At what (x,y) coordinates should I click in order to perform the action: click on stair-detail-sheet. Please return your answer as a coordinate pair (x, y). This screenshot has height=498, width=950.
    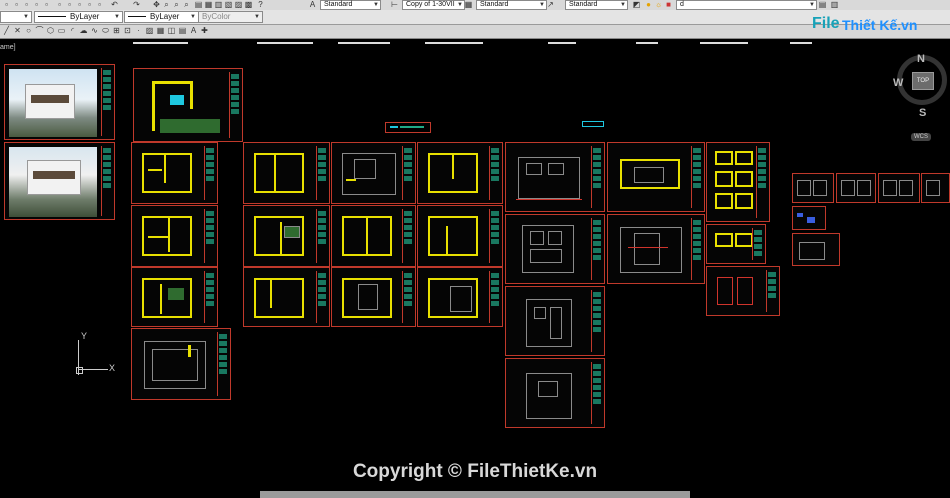
    Looking at the image, I should click on (743, 291).